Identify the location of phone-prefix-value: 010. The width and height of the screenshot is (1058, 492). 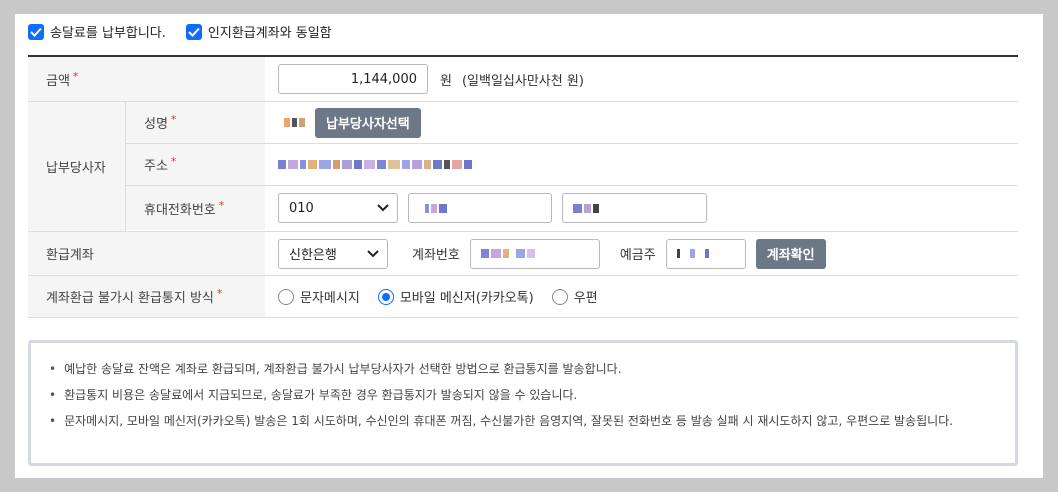
(301, 208).